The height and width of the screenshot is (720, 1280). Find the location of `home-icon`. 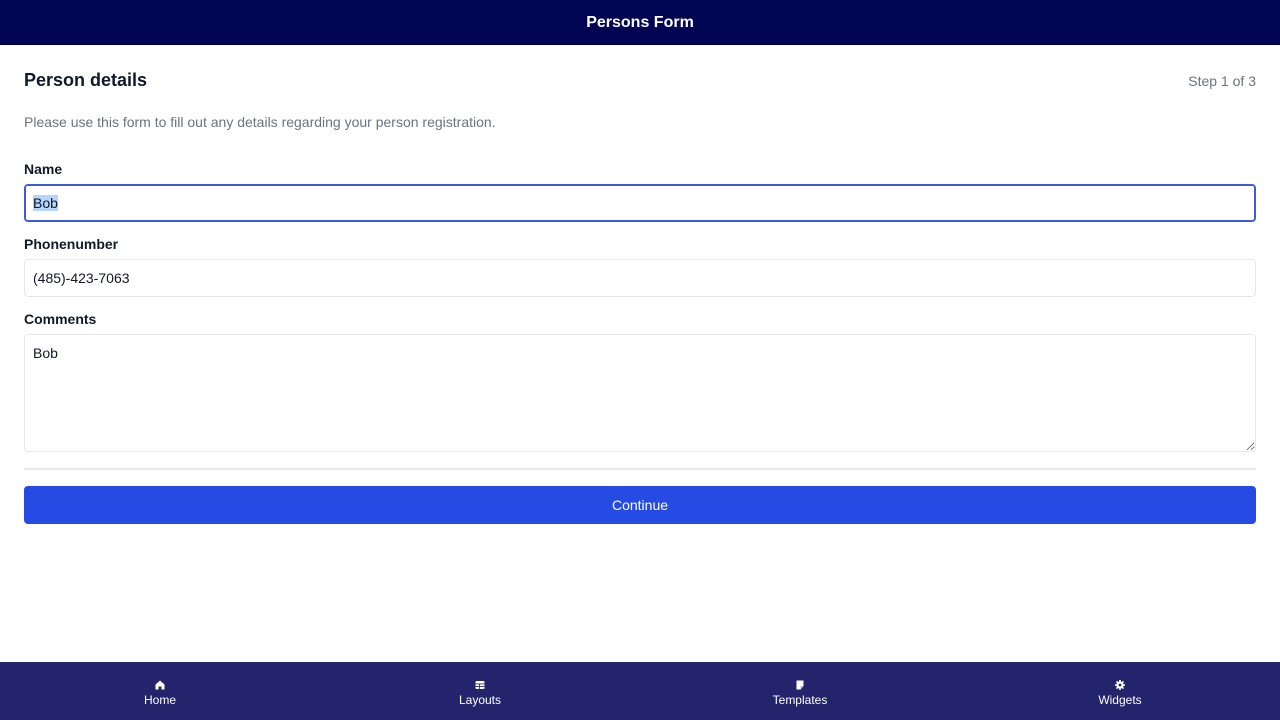

home-icon is located at coordinates (160, 685).